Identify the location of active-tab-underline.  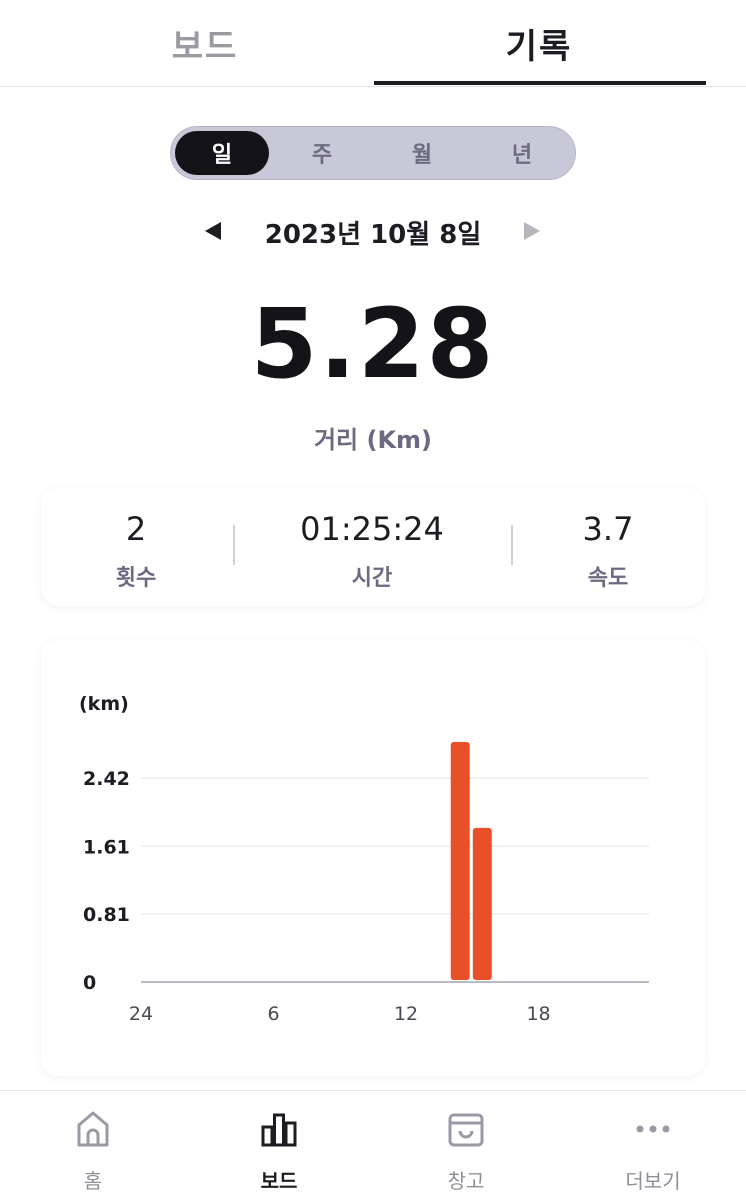
(540, 83).